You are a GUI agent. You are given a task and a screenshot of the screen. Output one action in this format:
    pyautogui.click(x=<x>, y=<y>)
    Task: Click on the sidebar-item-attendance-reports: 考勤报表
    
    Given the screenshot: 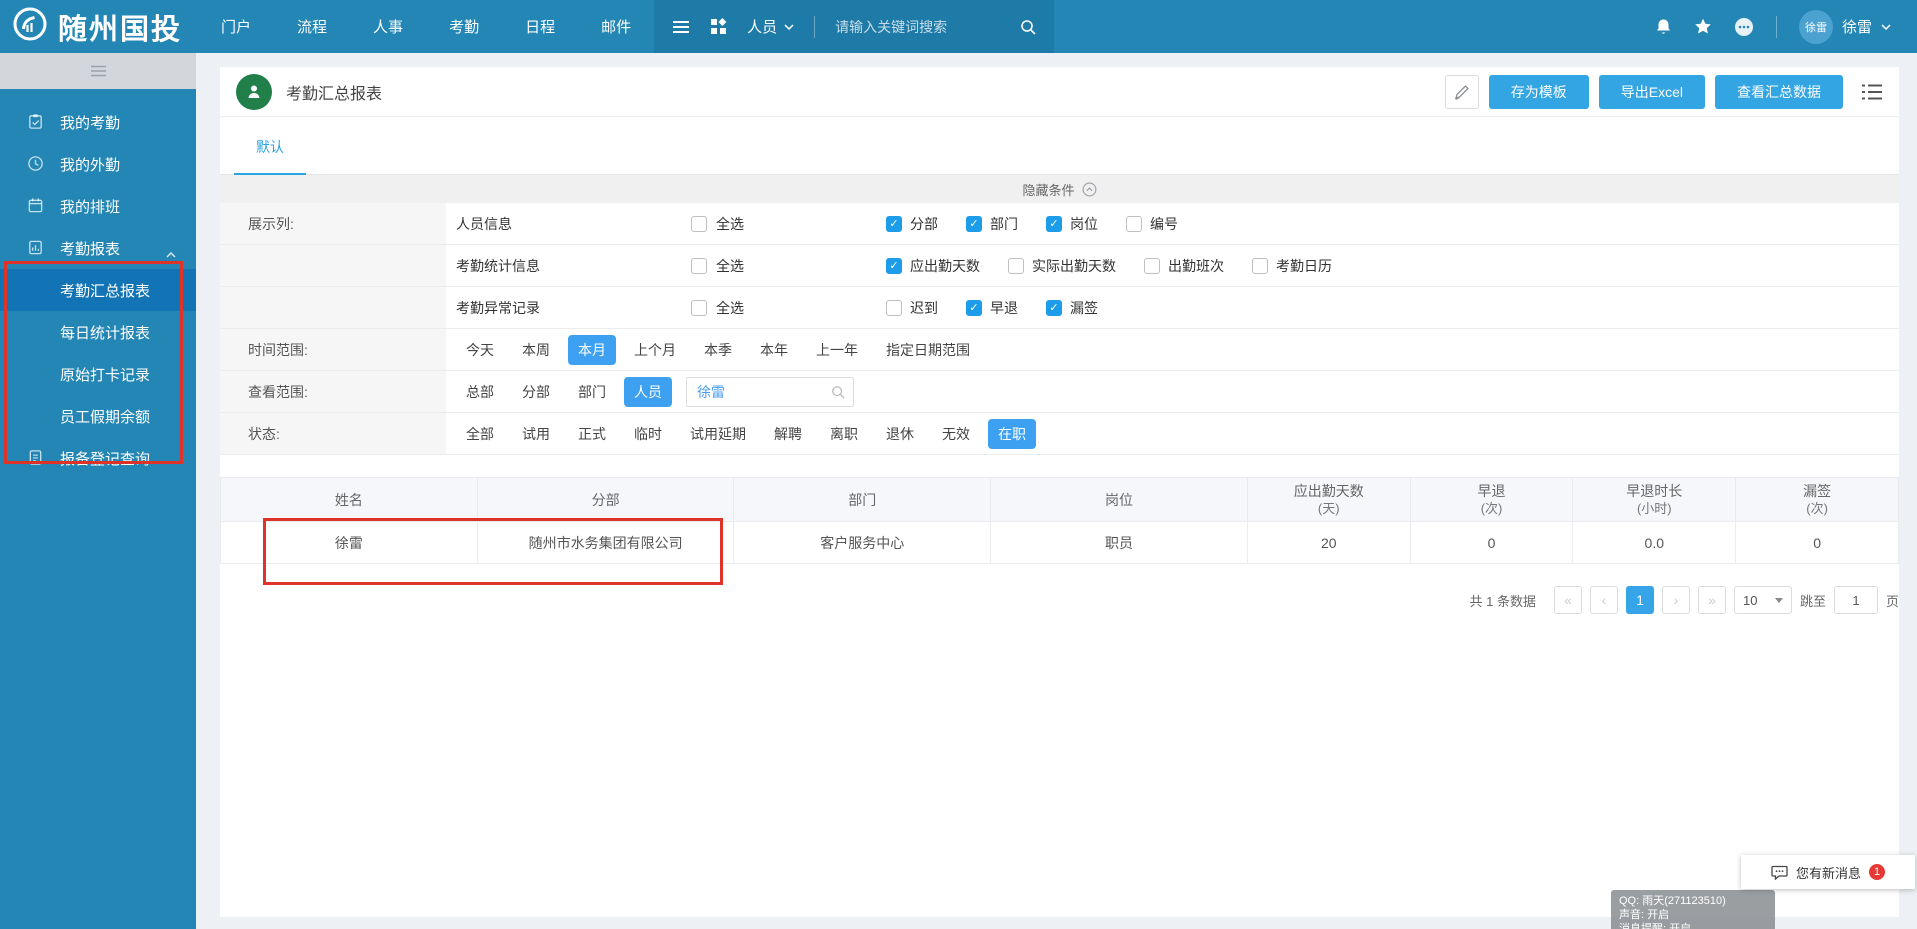 What is the action you would take?
    pyautogui.click(x=98, y=248)
    